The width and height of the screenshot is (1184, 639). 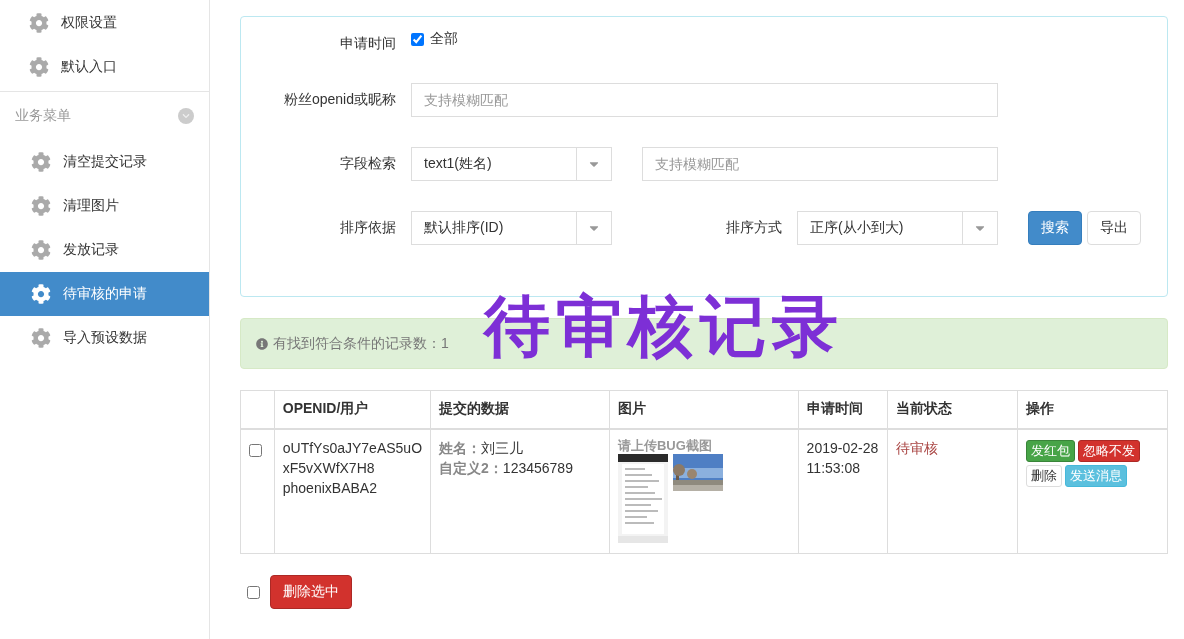 What do you see at coordinates (368, 44) in the screenshot?
I see `field-label: 申请时间` at bounding box center [368, 44].